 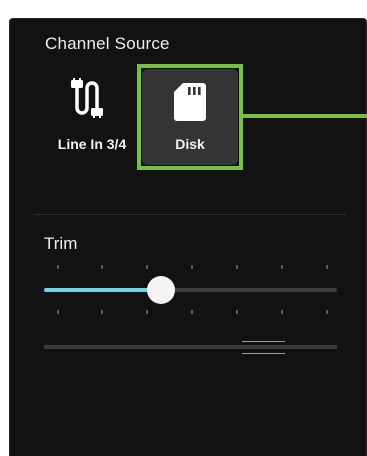 What do you see at coordinates (190, 290) in the screenshot?
I see `trim-slider-track` at bounding box center [190, 290].